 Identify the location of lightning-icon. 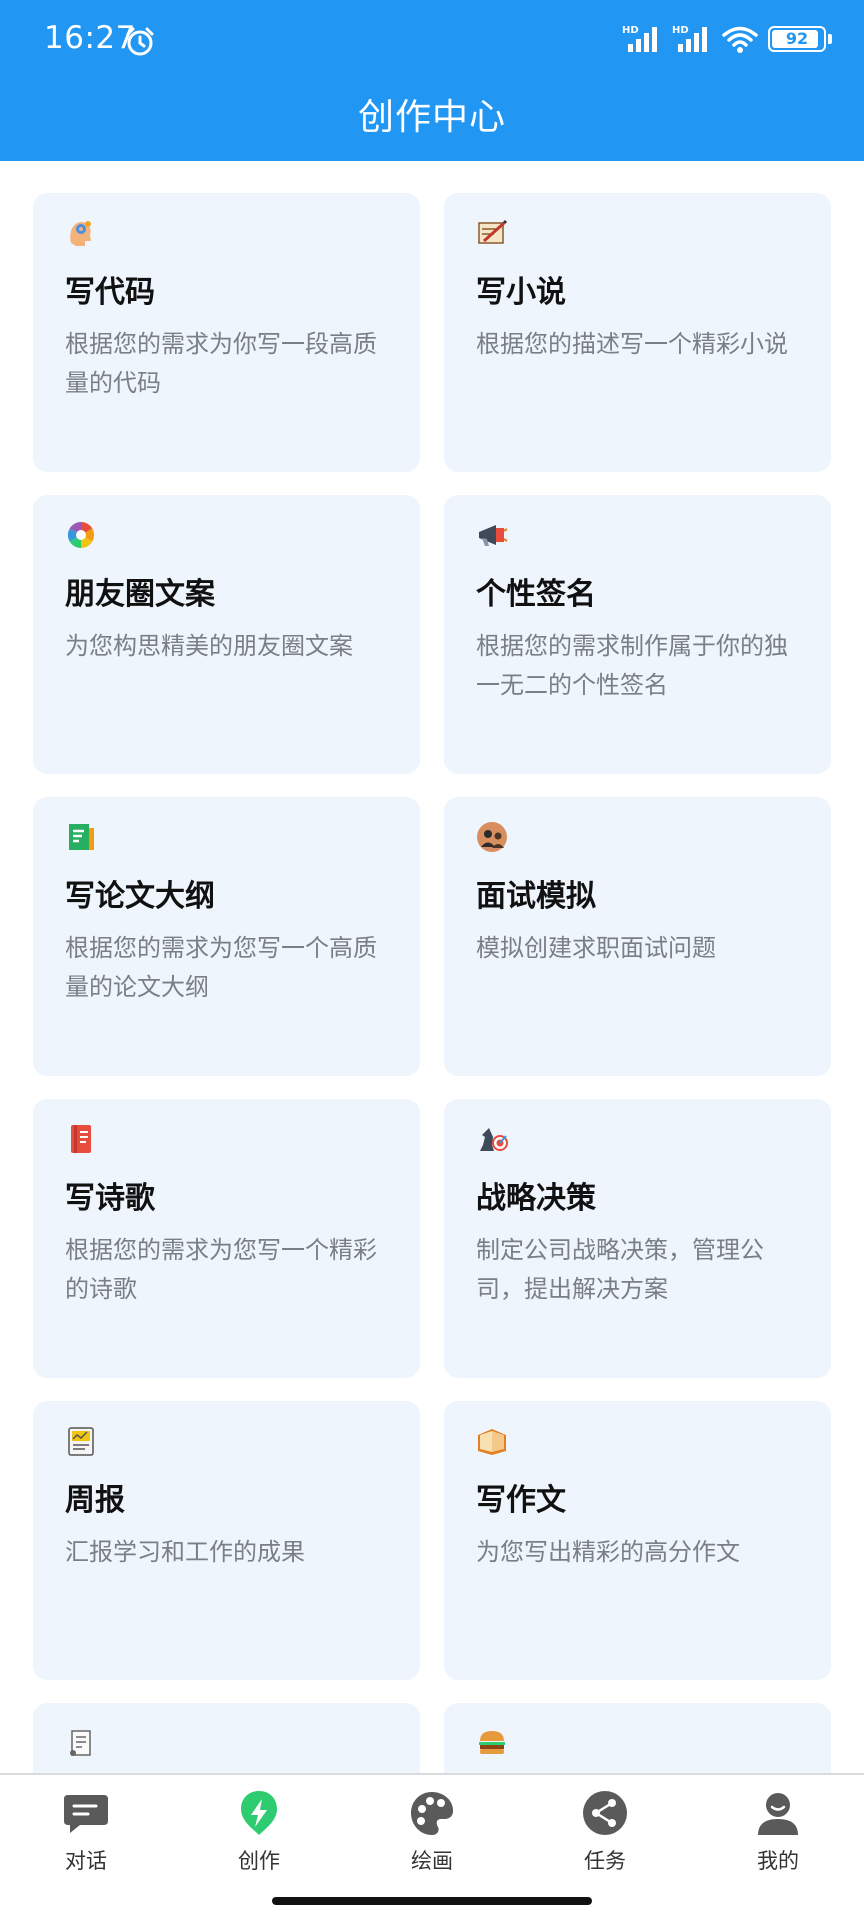
(259, 1813).